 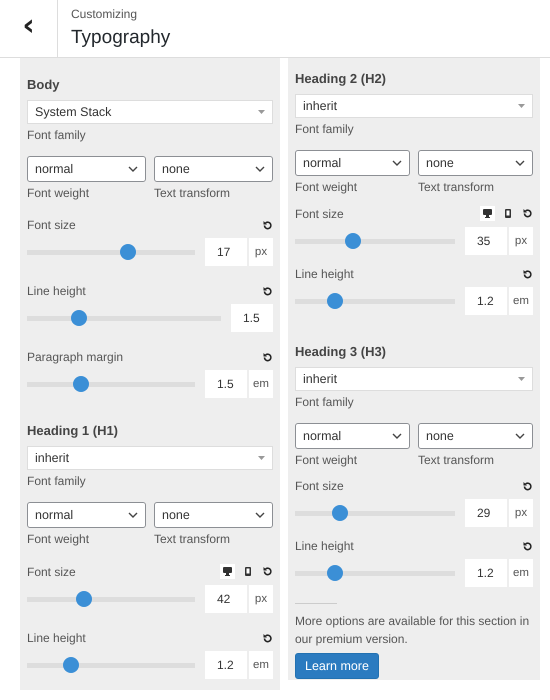 I want to click on number-field: 42, so click(x=226, y=599).